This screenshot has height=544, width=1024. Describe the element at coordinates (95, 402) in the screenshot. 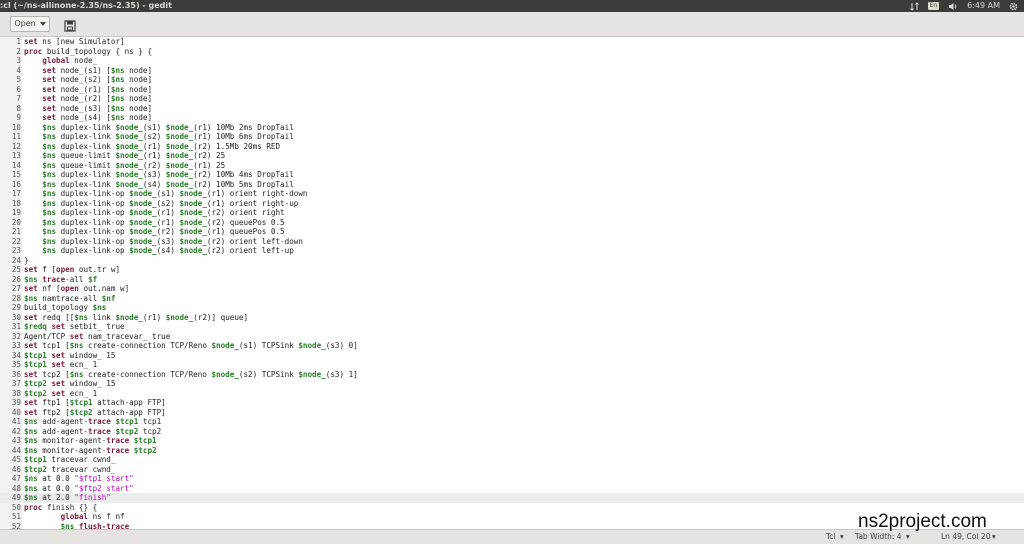

I see `line-code: set ftp1 [$tcp1 attach-app FTP]` at that location.